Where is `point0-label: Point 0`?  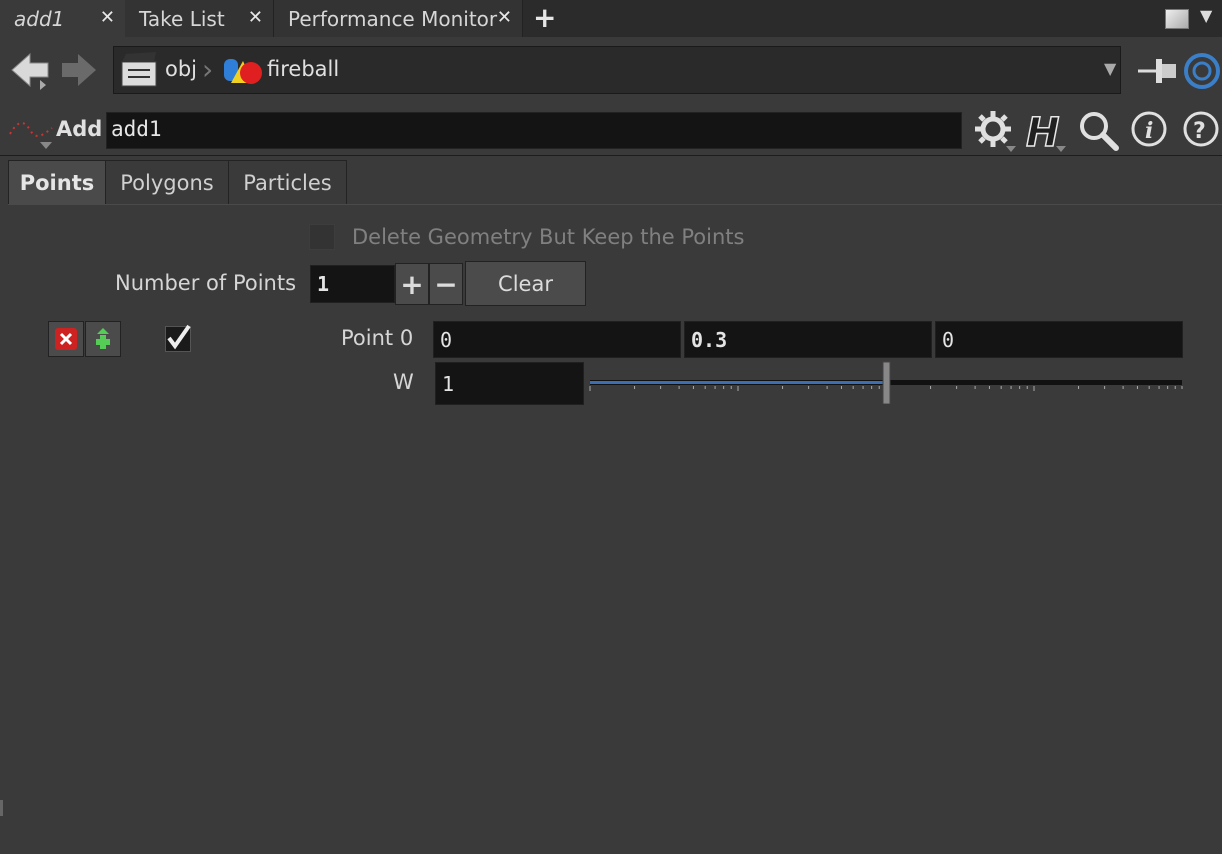
point0-label: Point 0 is located at coordinates (377, 338).